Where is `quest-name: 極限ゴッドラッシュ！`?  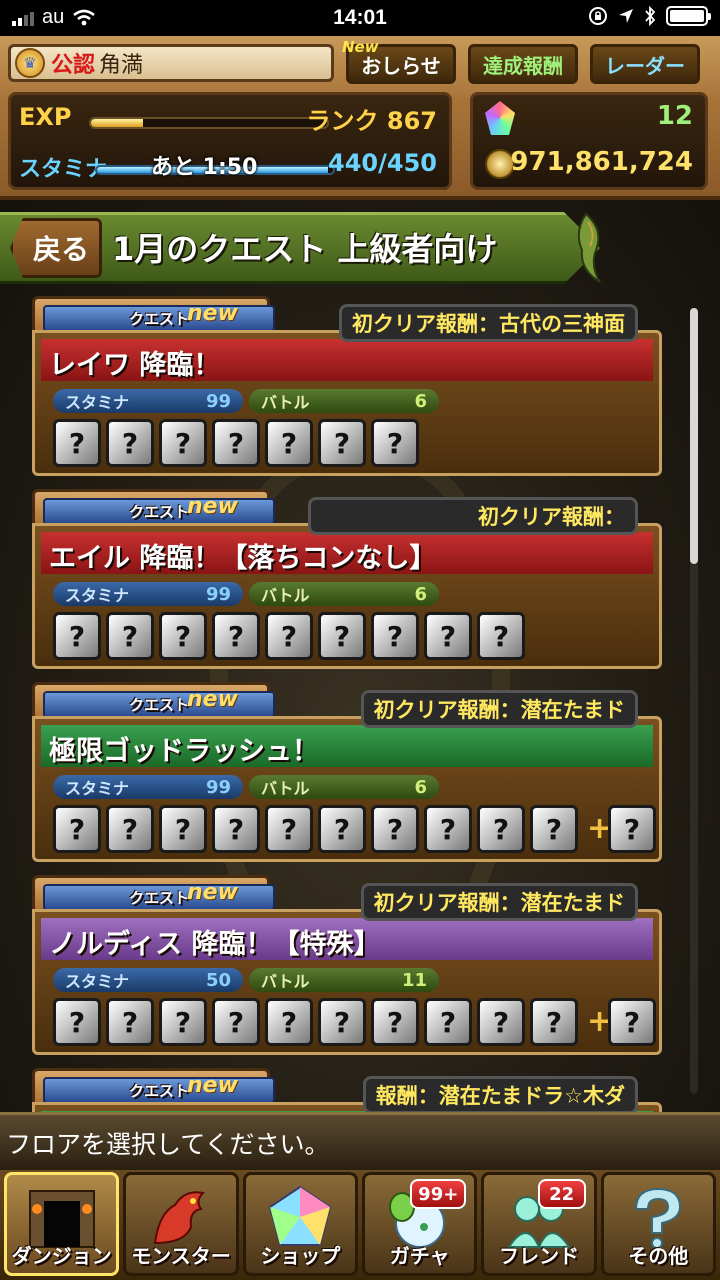
quest-name: 極限ゴッドラッシュ！ is located at coordinates (184, 751).